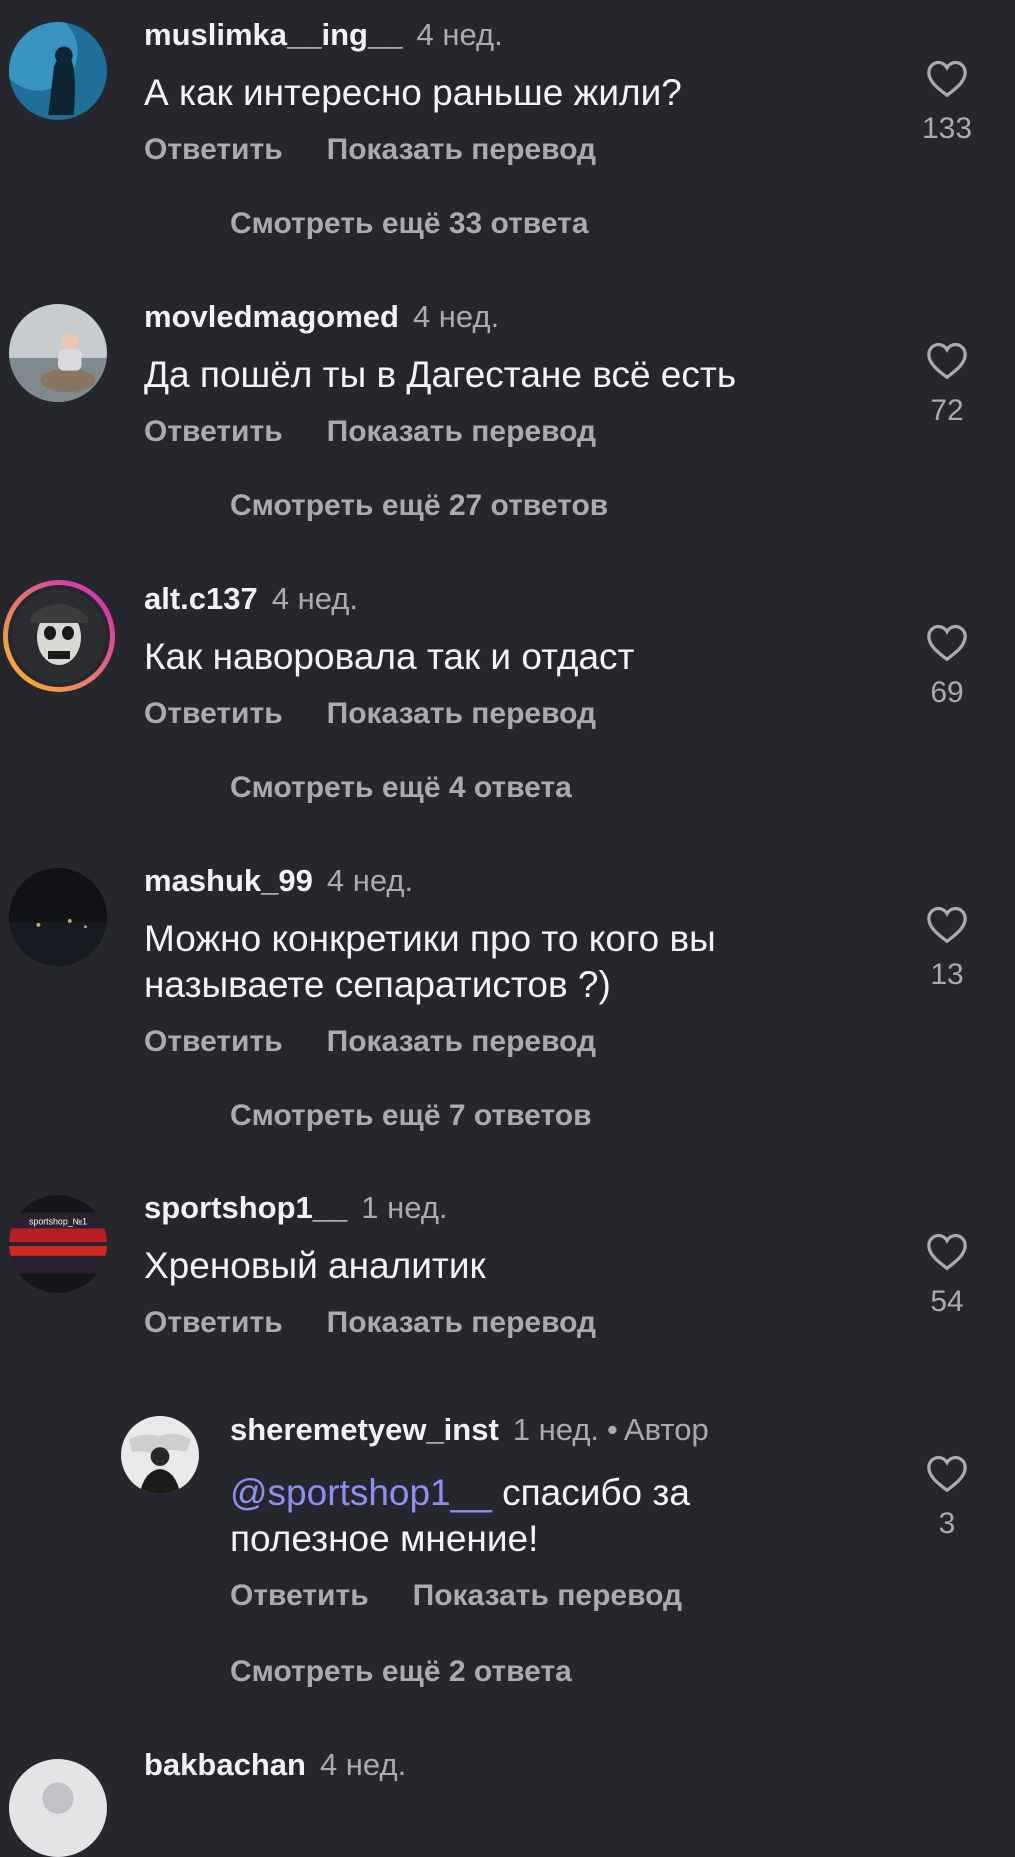 This screenshot has height=1857, width=1015. I want to click on like-control: 13, so click(947, 948).